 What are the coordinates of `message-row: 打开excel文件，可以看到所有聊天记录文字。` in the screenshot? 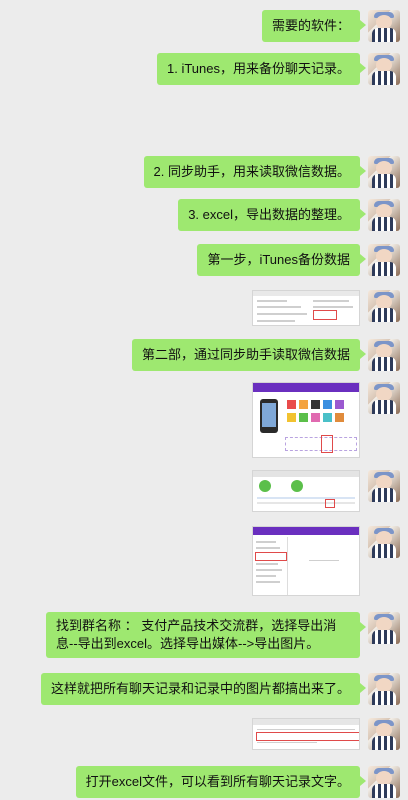 It's located at (204, 782).